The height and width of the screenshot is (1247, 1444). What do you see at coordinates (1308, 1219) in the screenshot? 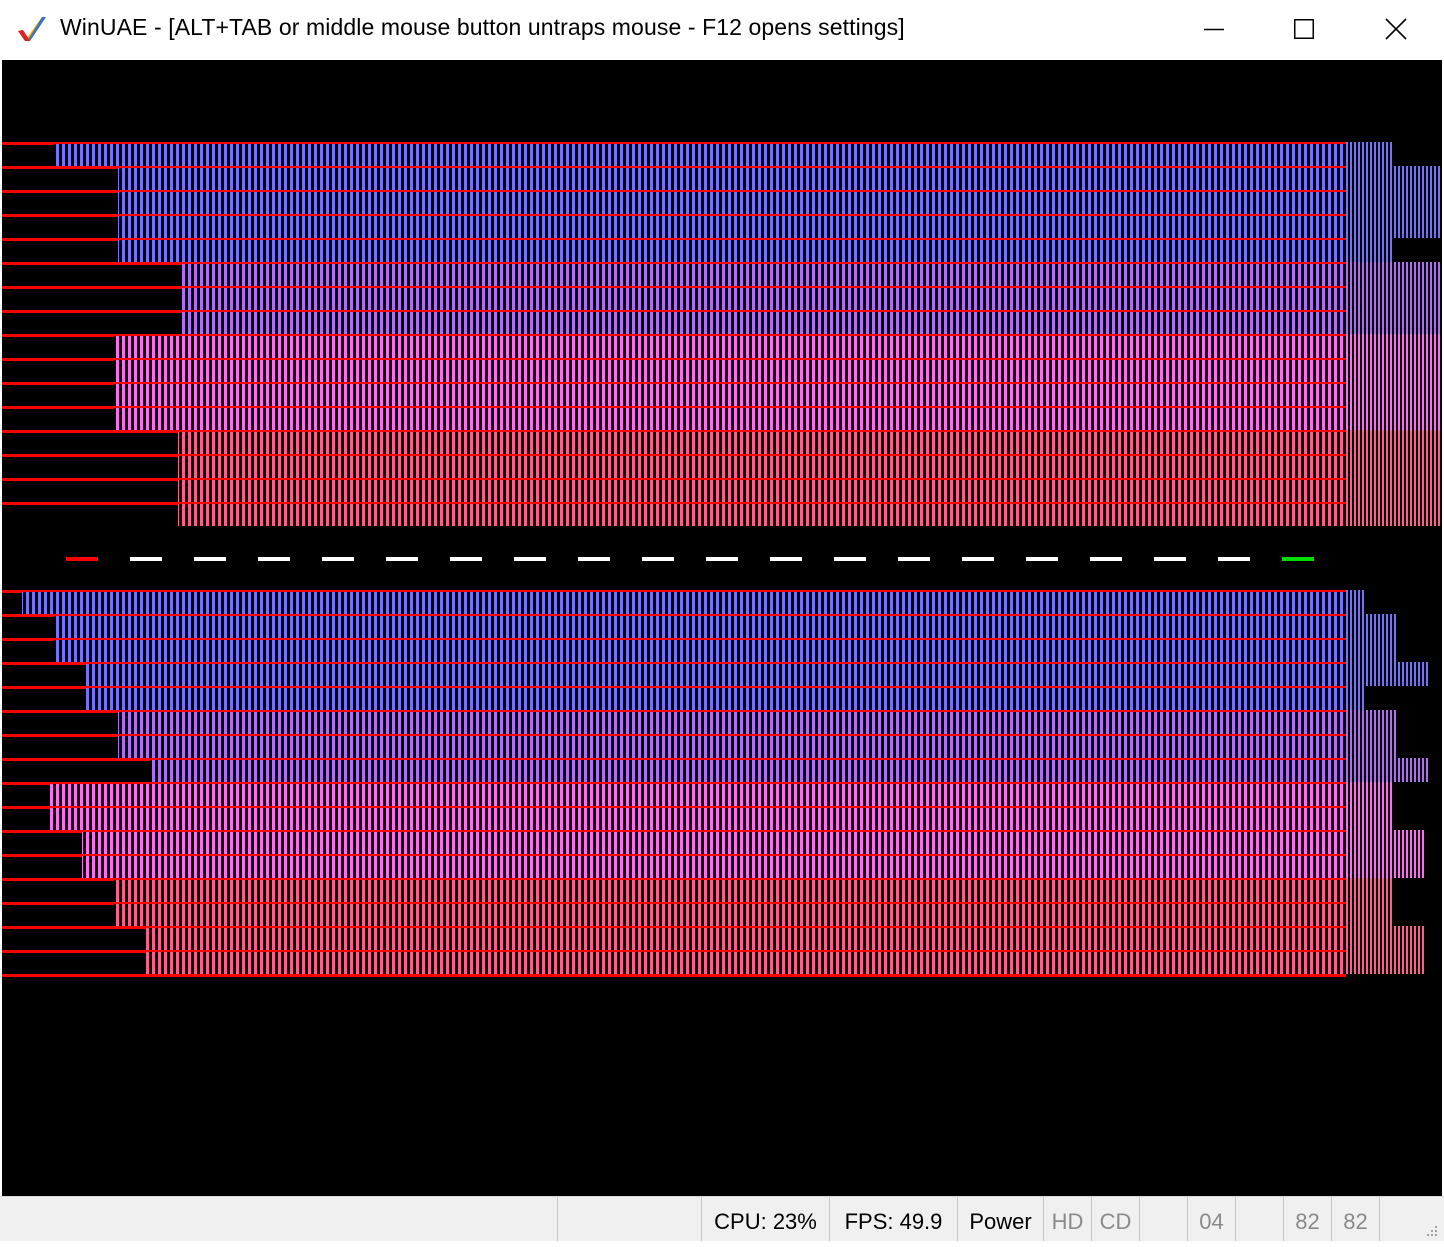
I see `df2-track: 82` at bounding box center [1308, 1219].